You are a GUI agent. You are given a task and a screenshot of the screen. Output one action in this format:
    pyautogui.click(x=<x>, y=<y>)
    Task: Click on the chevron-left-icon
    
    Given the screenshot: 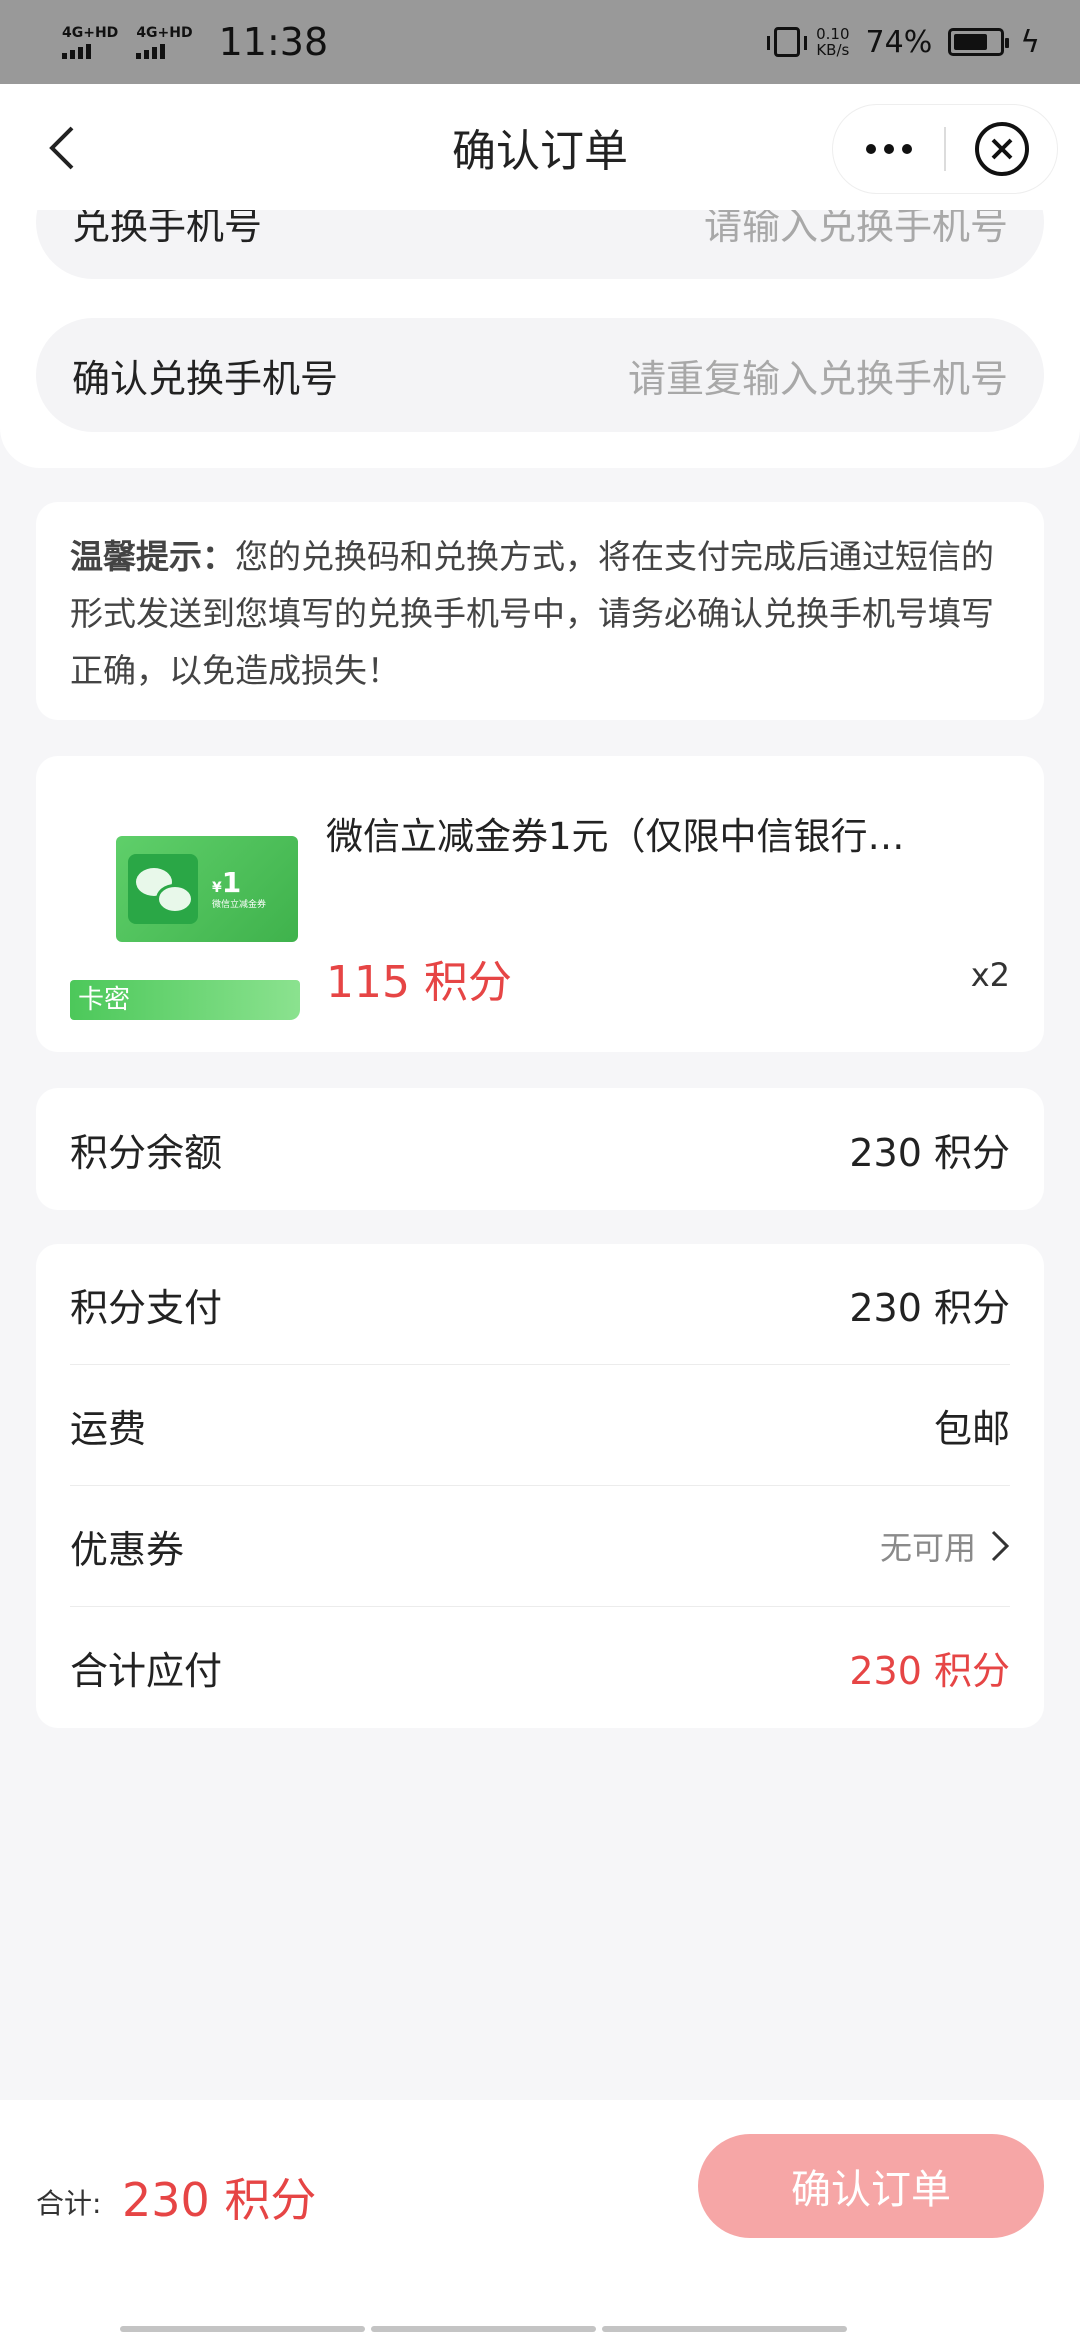 What is the action you would take?
    pyautogui.click(x=64, y=148)
    